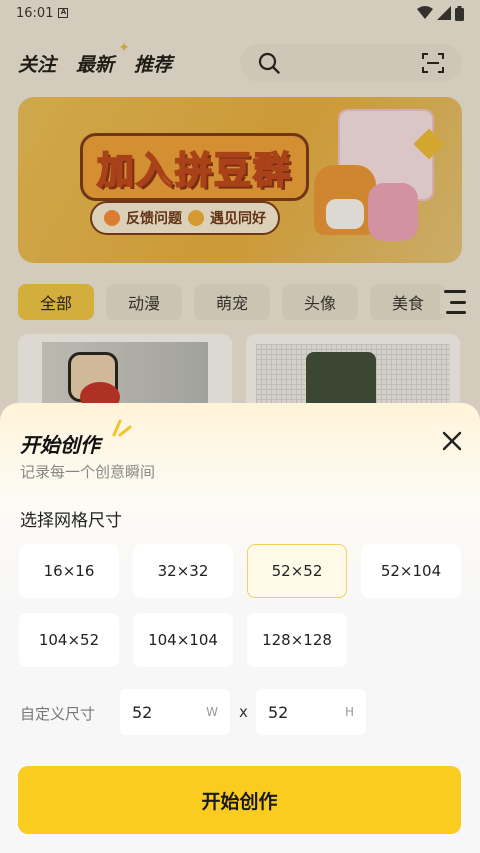 Image resolution: width=480 pixels, height=853 pixels. I want to click on height-input: 52 H, so click(311, 712).